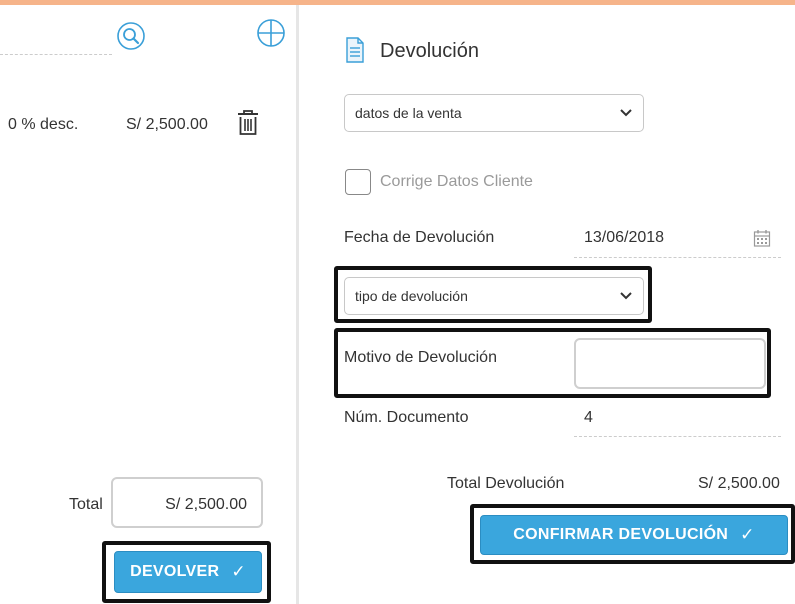 The image size is (795, 604). I want to click on corrige-datos-checkbox, so click(358, 182).